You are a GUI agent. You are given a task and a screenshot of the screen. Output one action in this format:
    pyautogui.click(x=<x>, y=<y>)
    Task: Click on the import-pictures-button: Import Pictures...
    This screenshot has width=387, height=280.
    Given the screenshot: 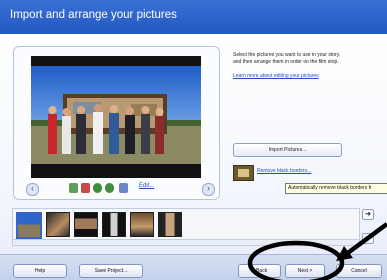 What is the action you would take?
    pyautogui.click(x=287, y=150)
    